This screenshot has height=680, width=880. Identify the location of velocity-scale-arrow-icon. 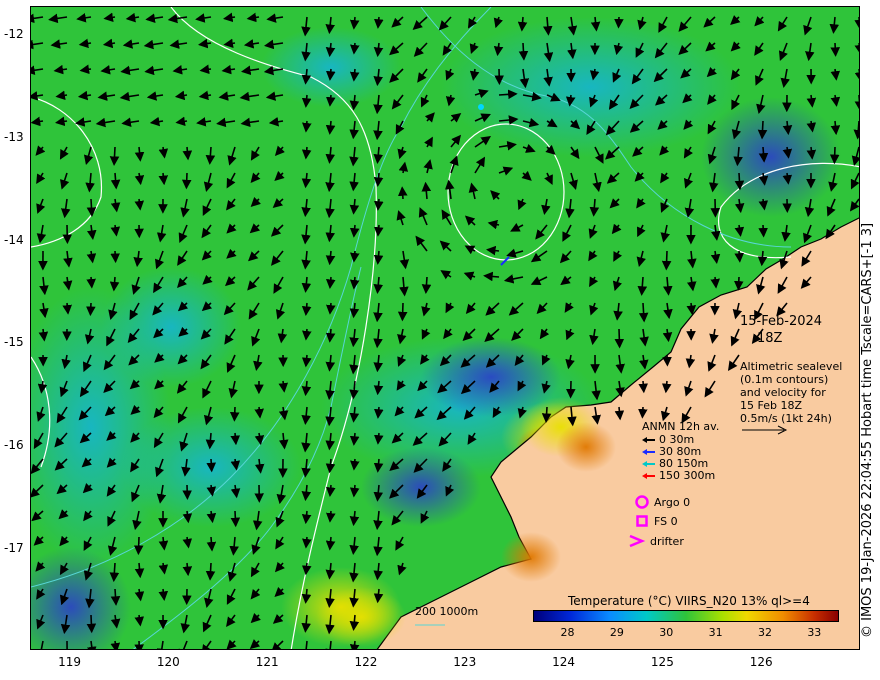
(765, 430).